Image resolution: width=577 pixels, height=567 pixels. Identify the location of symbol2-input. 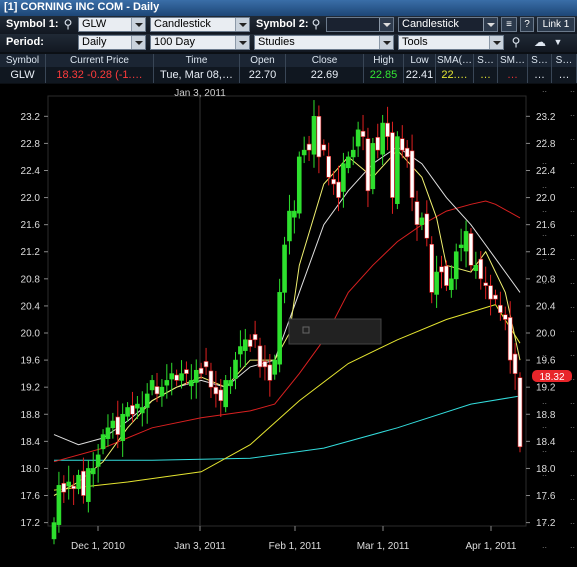
(360, 24).